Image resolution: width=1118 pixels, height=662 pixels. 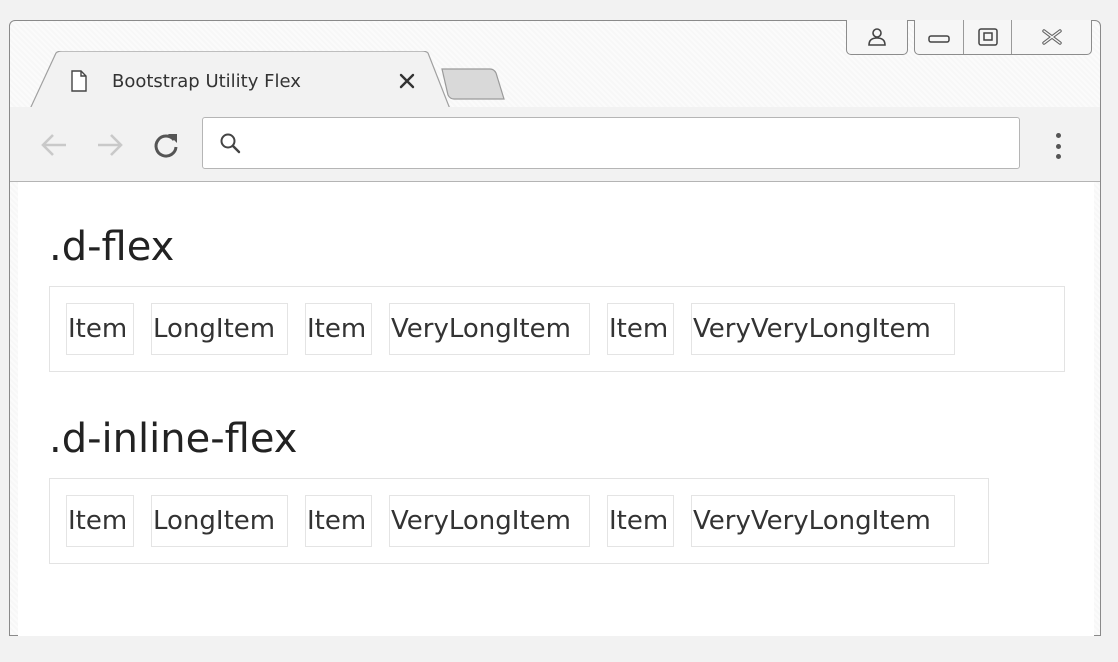 What do you see at coordinates (627, 144) in the screenshot?
I see `address-input` at bounding box center [627, 144].